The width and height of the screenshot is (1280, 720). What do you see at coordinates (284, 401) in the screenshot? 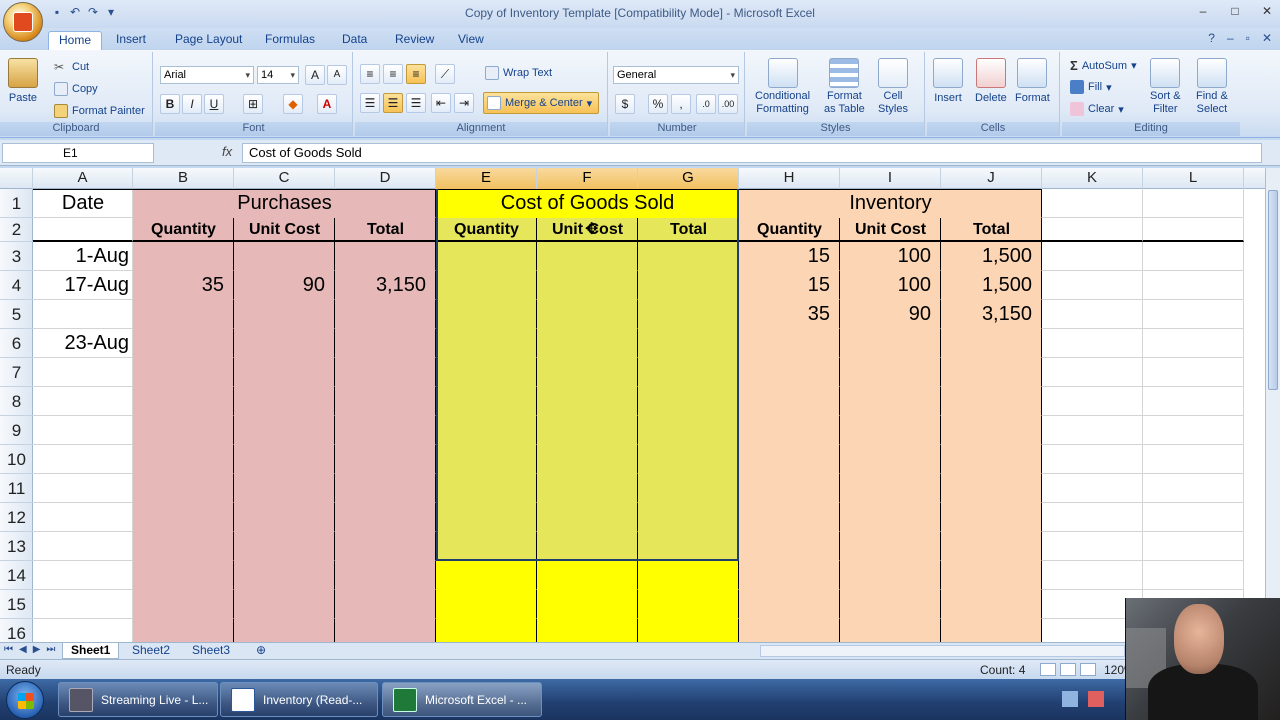
I see `cell-c8` at bounding box center [284, 401].